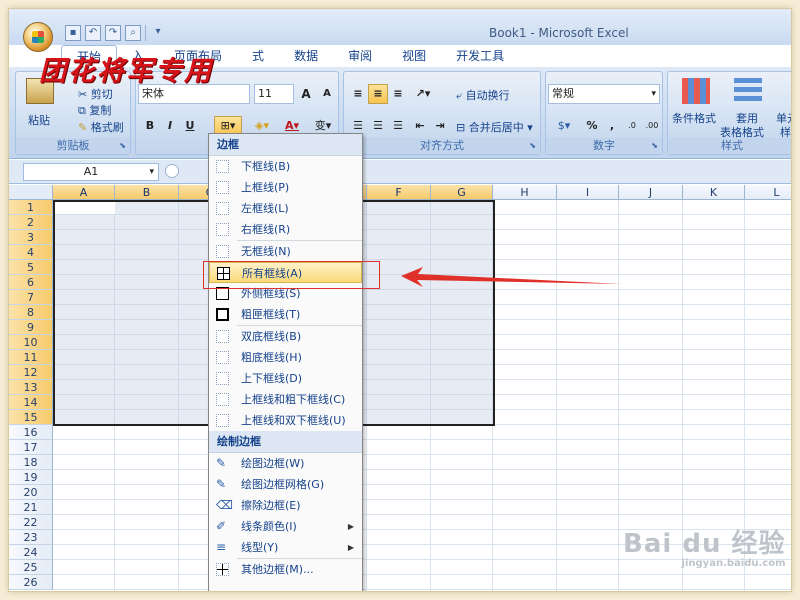 The height and width of the screenshot is (600, 800). I want to click on row-header-4: 4, so click(31, 252).